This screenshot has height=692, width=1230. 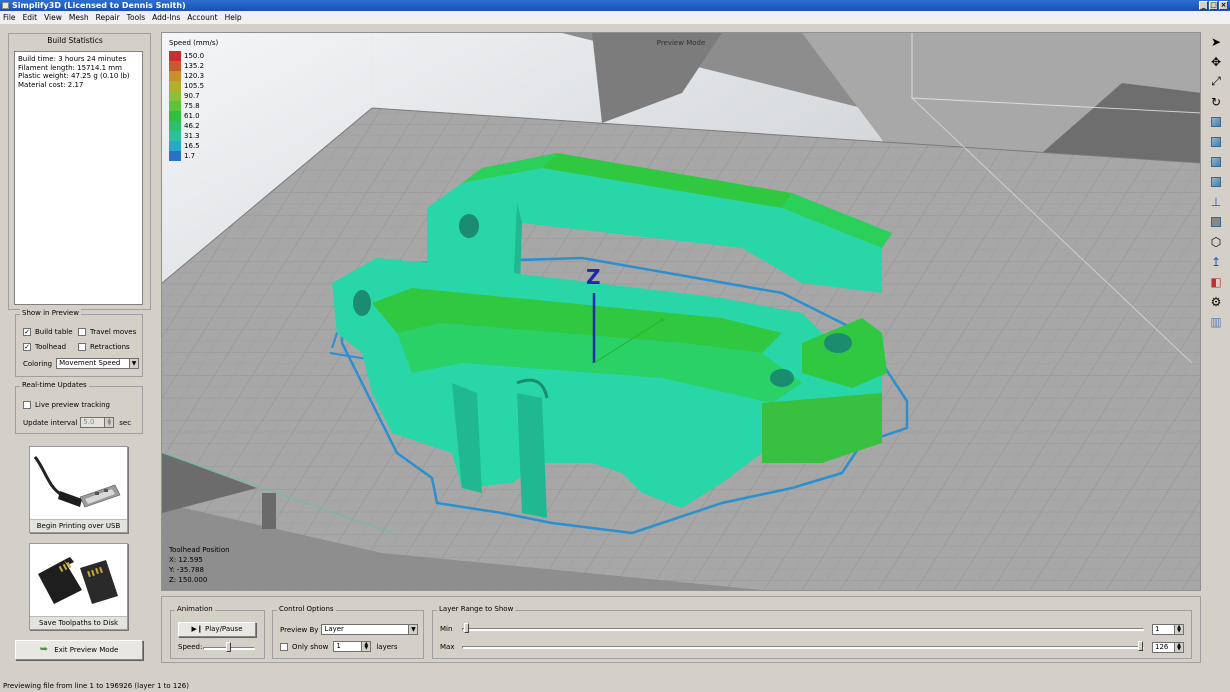 I want to click on speed-row: Speed:, so click(x=190, y=647).